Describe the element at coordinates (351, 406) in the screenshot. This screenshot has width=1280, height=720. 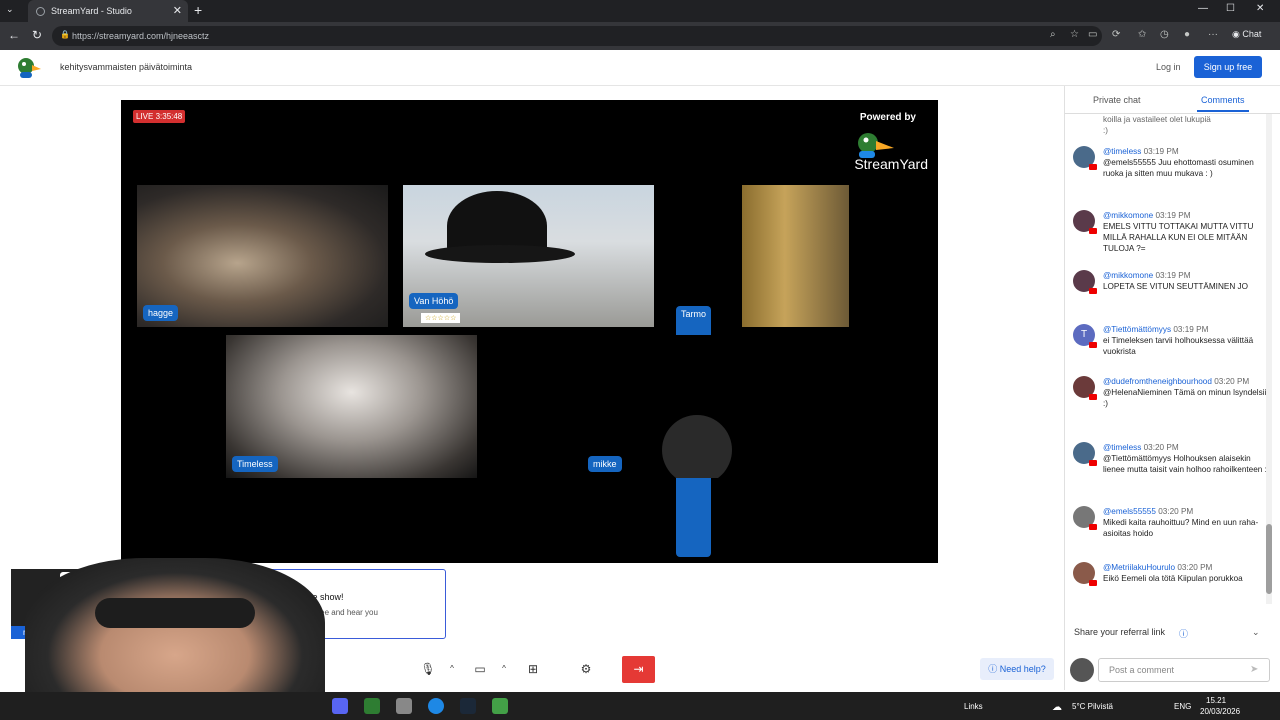
I see `participant-video-timeless: Timeless` at that location.